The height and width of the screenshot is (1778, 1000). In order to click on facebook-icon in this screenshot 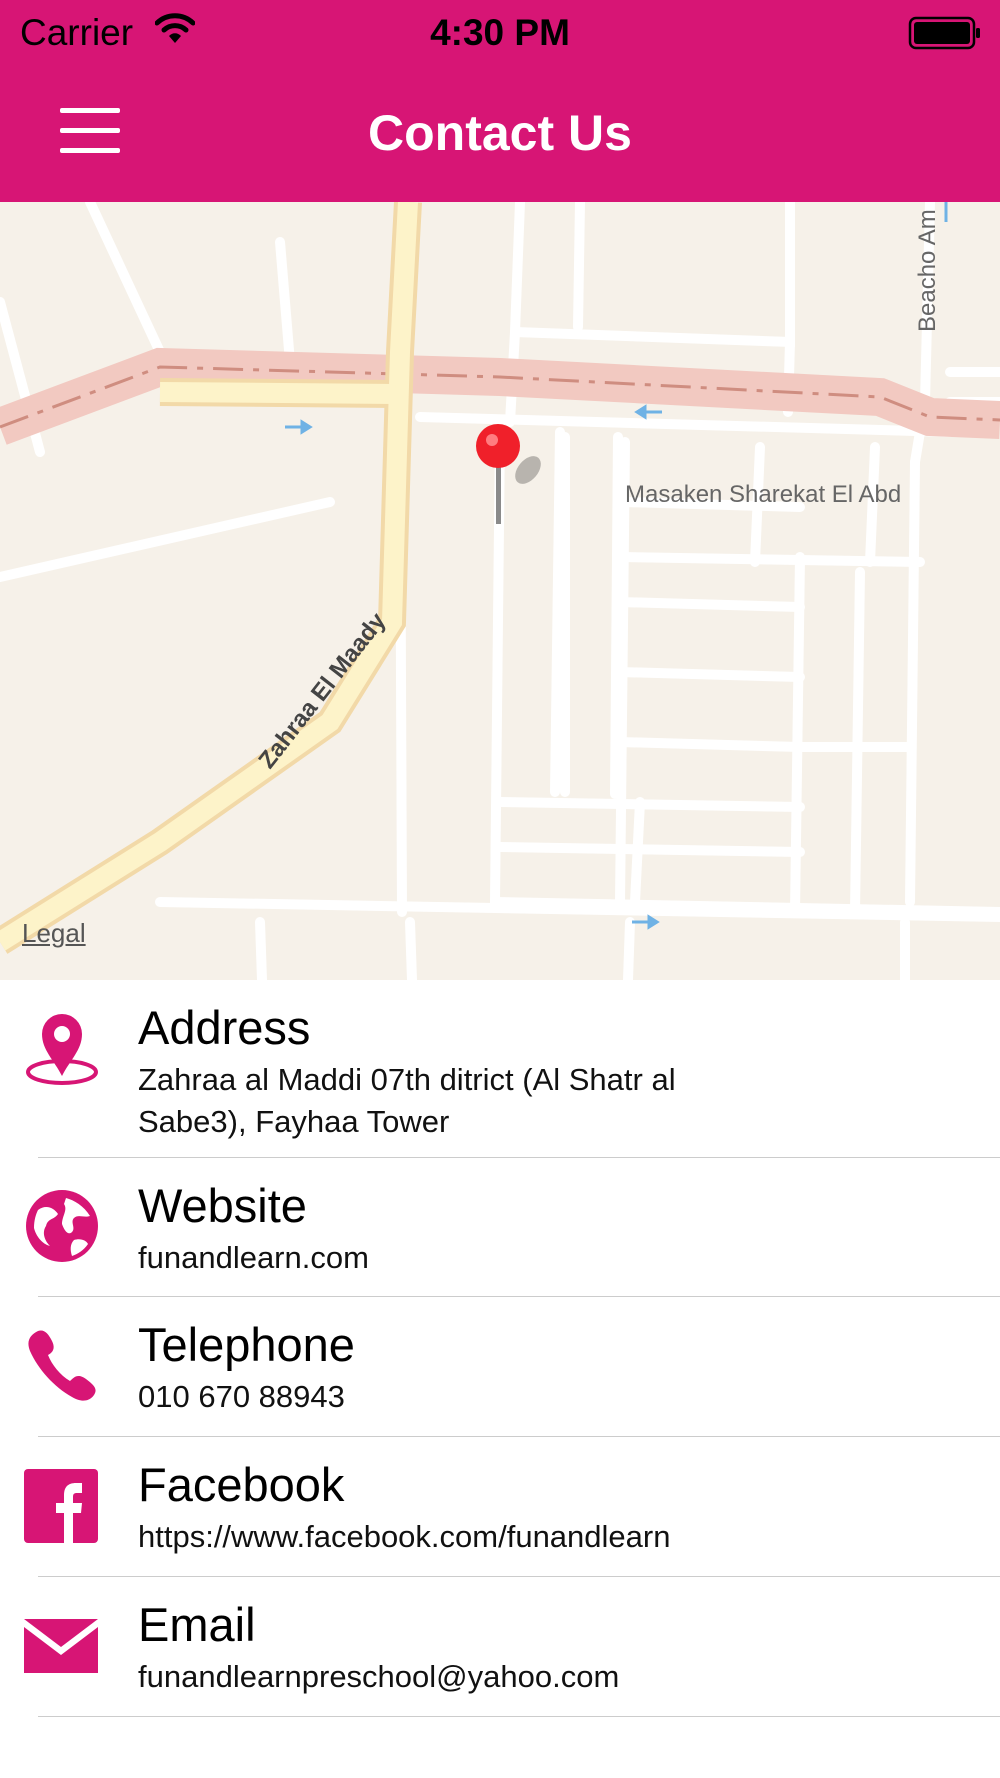, I will do `click(61, 1508)`.